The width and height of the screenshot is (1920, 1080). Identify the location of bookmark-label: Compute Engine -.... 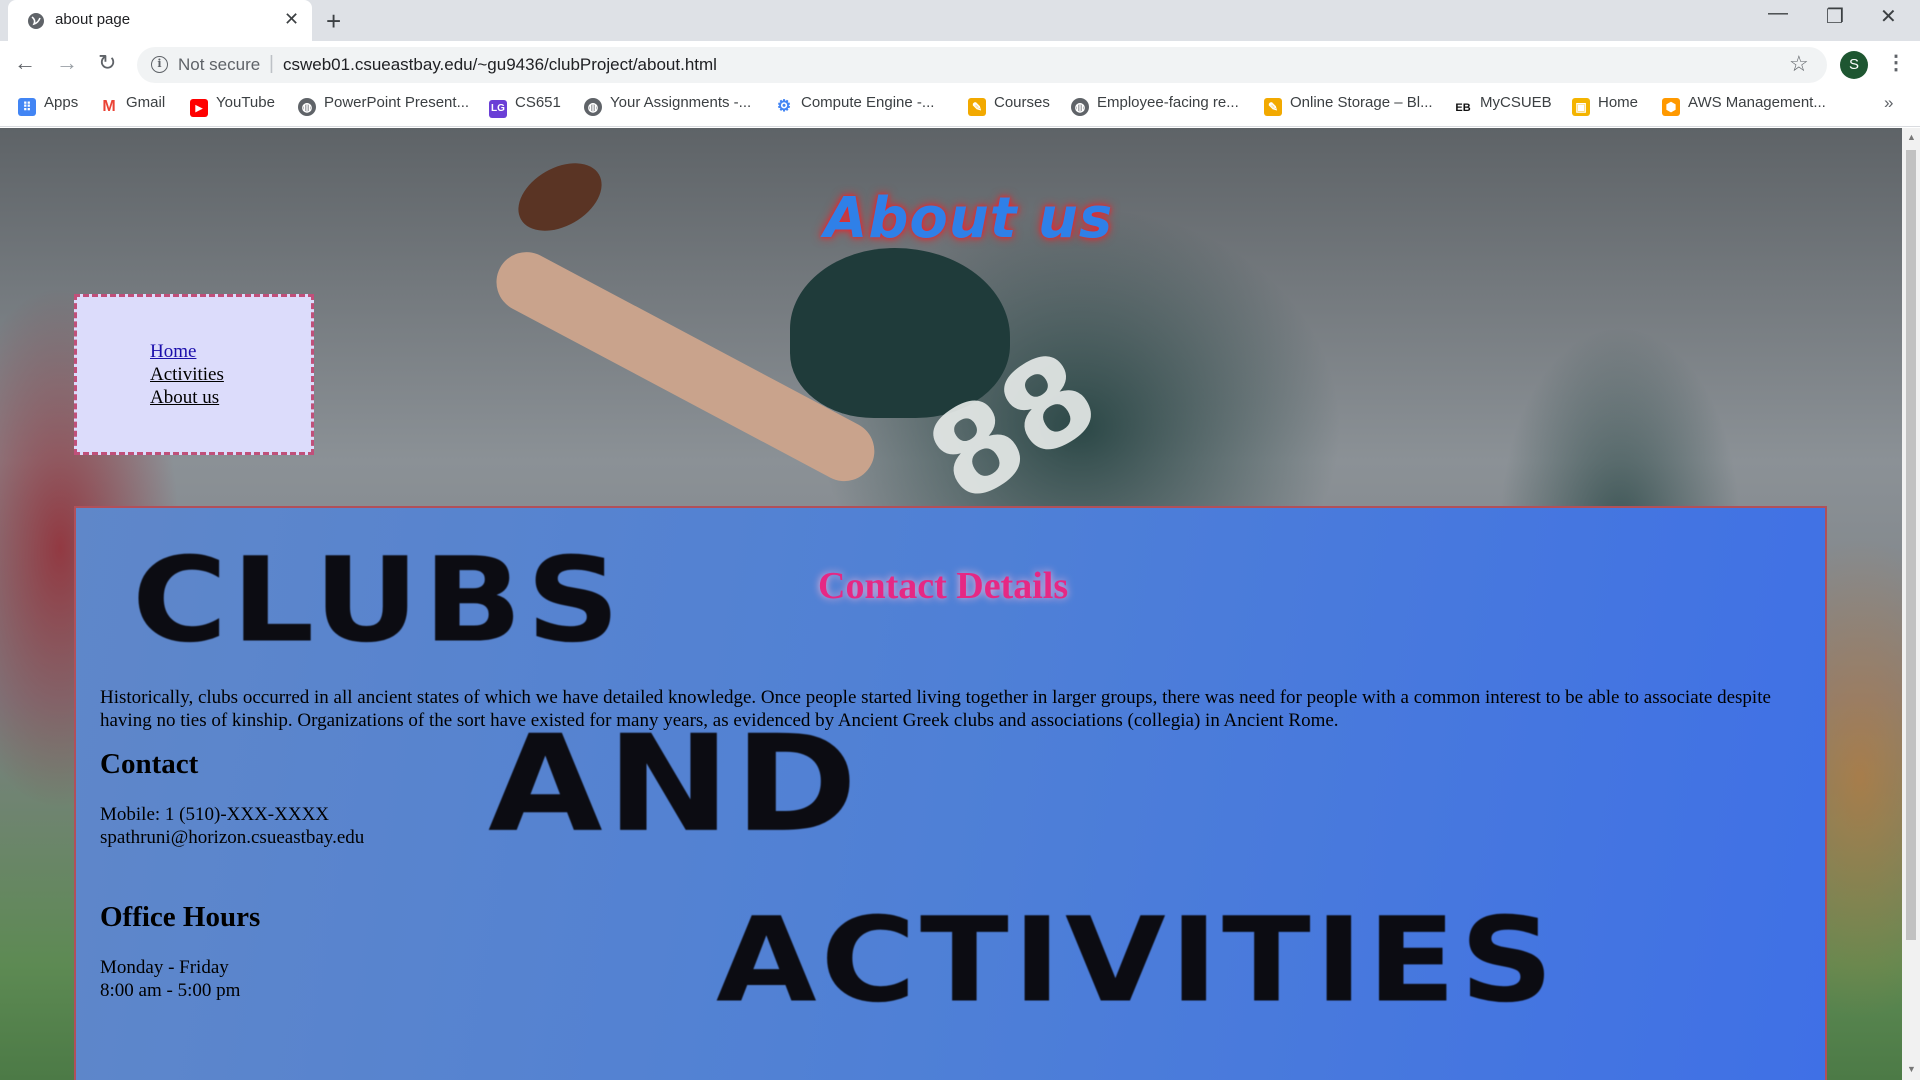
(868, 102).